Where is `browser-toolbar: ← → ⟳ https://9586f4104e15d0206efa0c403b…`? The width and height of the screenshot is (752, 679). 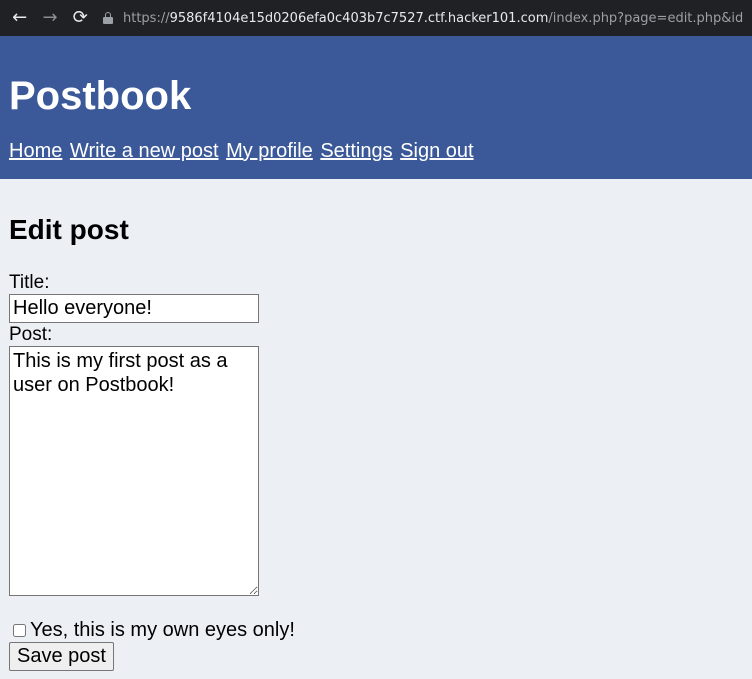
browser-toolbar: ← → ⟳ https://9586f4104e15d0206efa0c403b… is located at coordinates (376, 18).